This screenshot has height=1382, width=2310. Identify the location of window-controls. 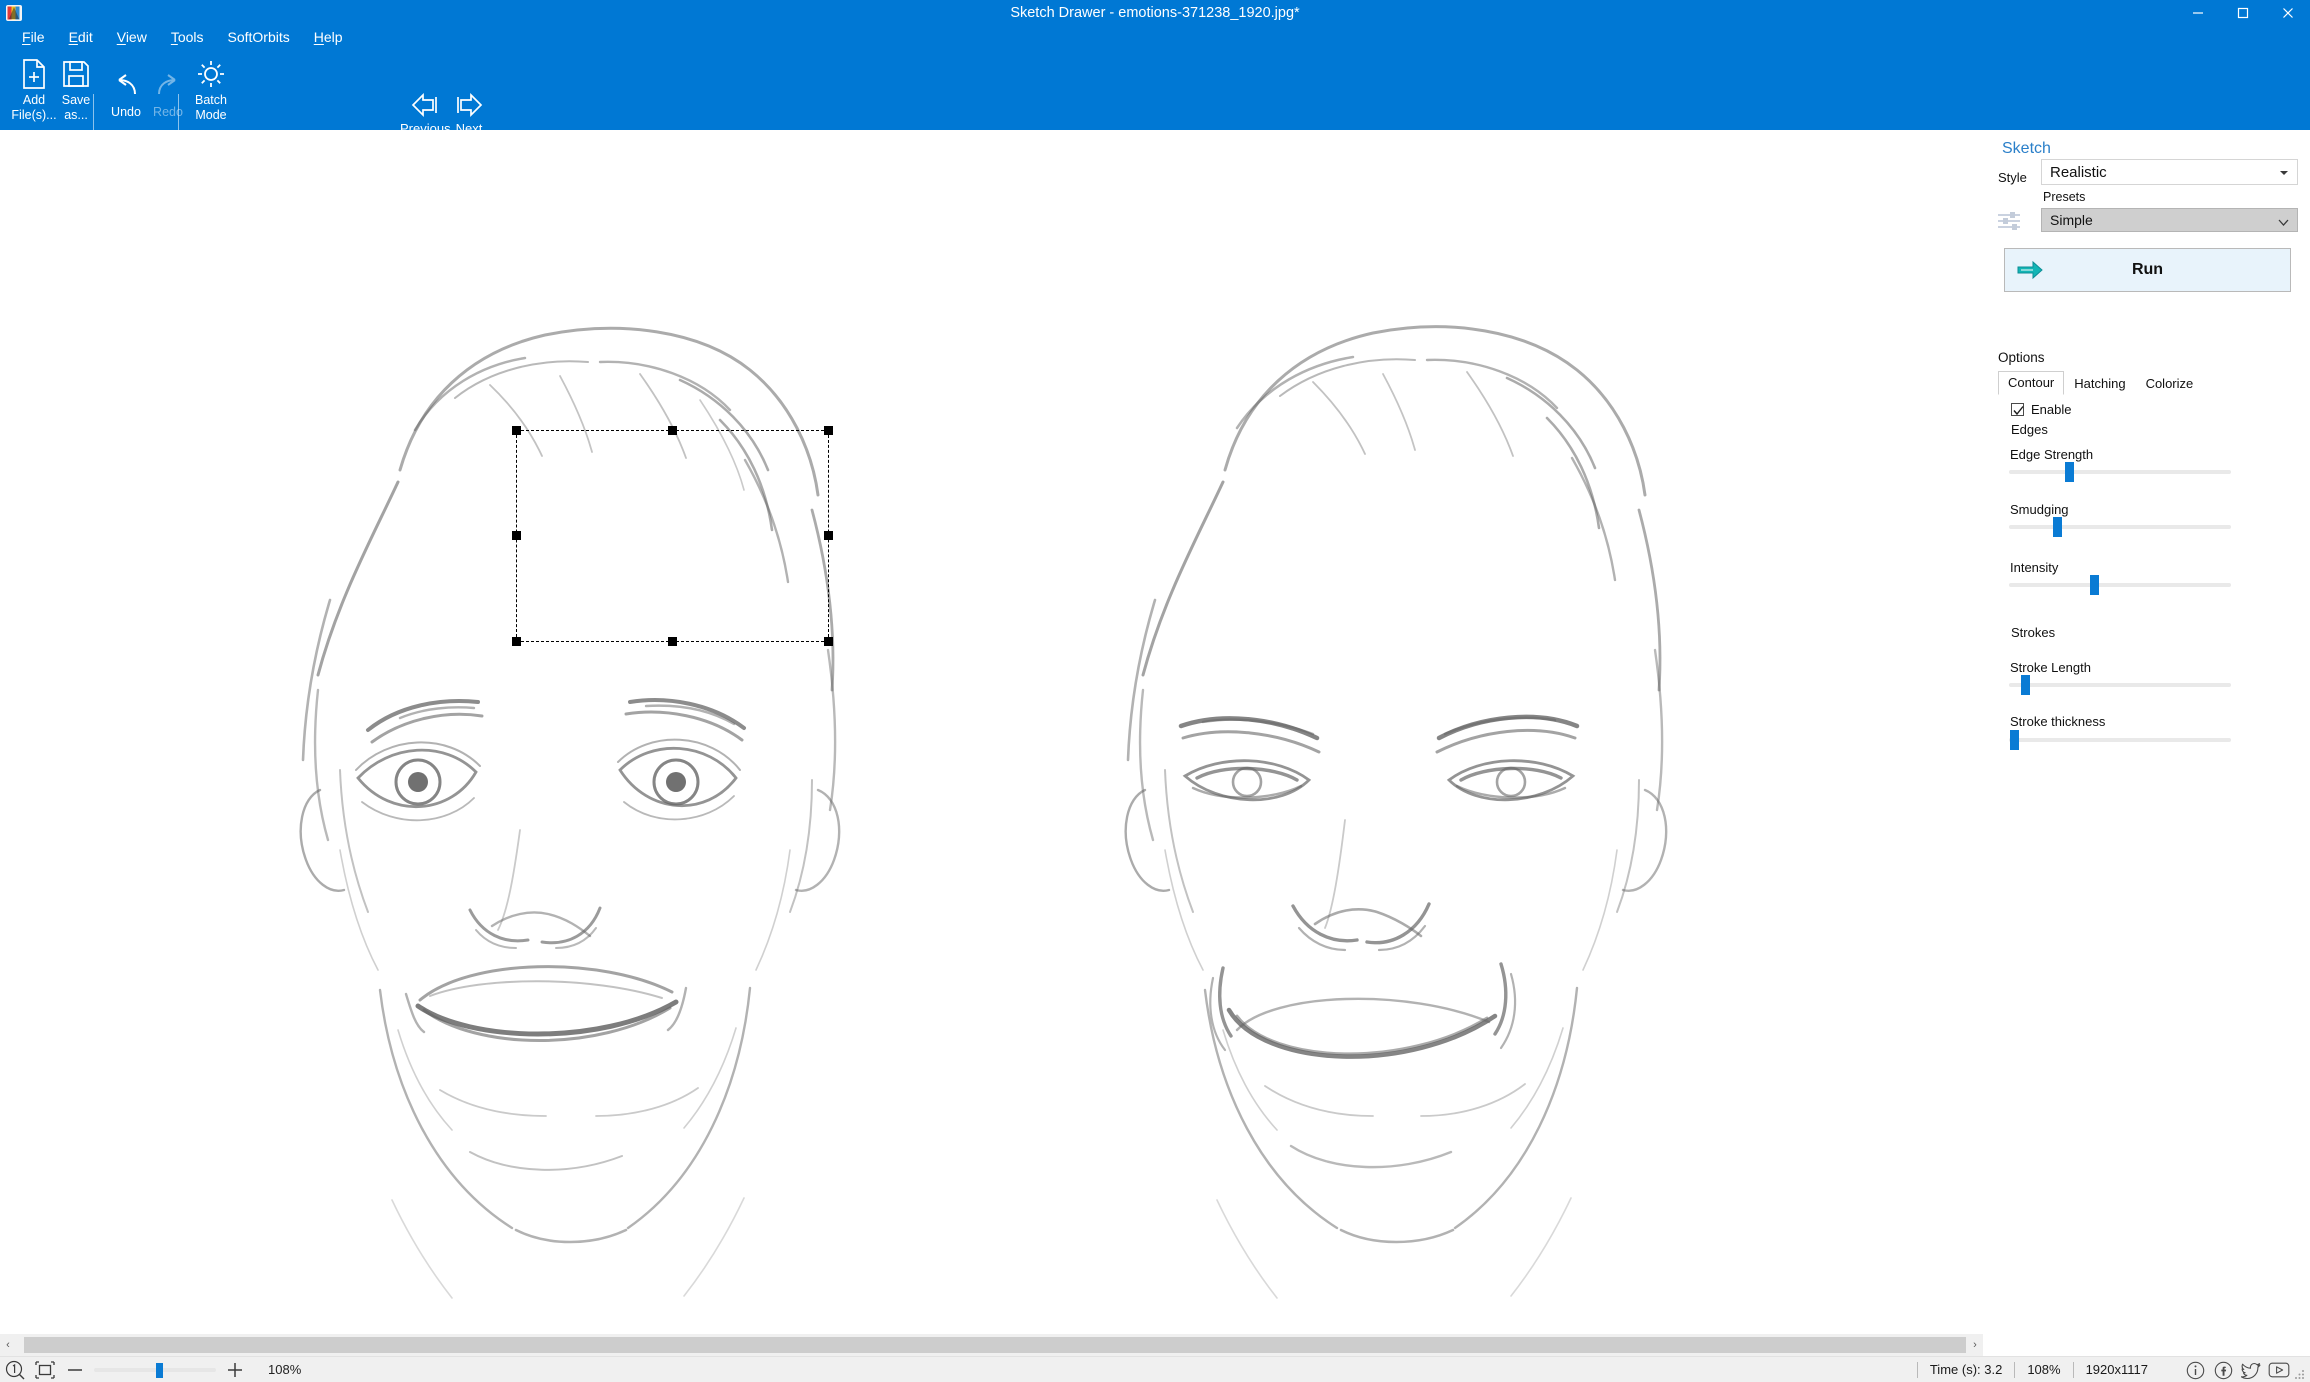
(2242, 13).